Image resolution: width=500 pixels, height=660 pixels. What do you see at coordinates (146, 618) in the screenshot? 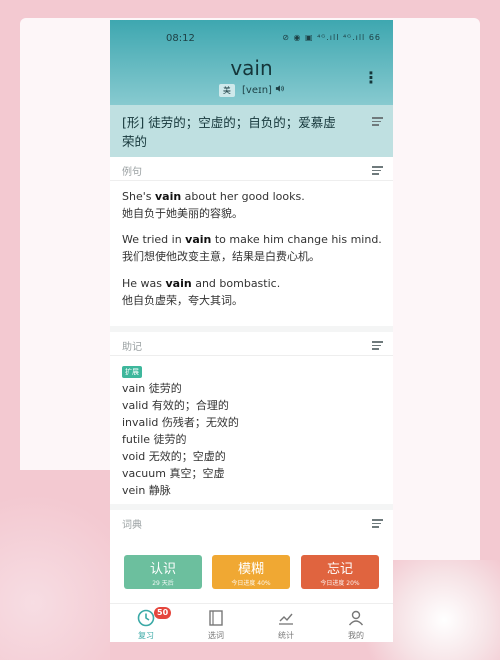
I see `clock-icon` at bounding box center [146, 618].